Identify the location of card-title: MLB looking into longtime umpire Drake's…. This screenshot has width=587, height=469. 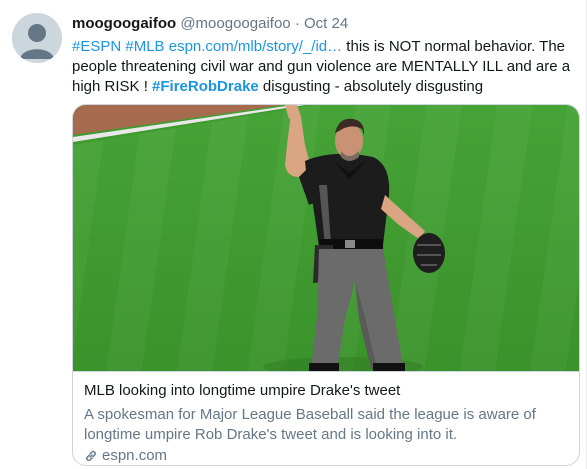
(326, 390).